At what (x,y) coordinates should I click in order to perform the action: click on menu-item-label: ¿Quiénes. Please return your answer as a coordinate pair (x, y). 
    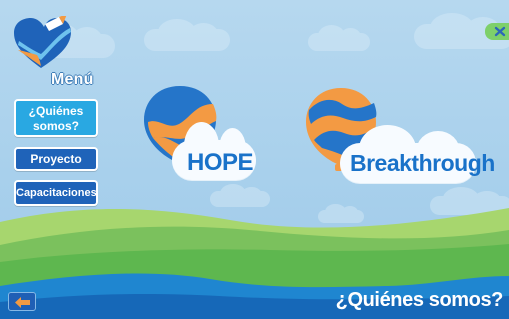
    Looking at the image, I should click on (56, 111).